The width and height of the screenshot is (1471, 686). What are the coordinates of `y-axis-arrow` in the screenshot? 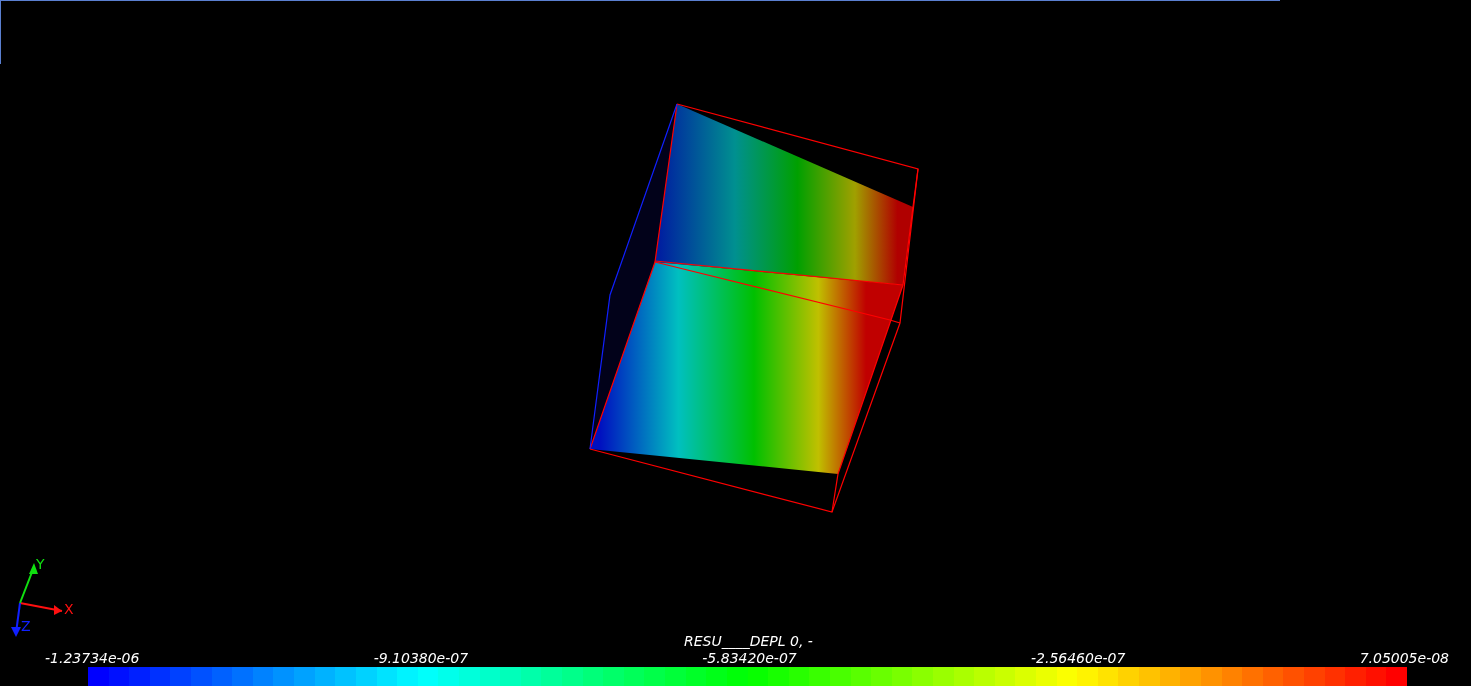 It's located at (28, 583).